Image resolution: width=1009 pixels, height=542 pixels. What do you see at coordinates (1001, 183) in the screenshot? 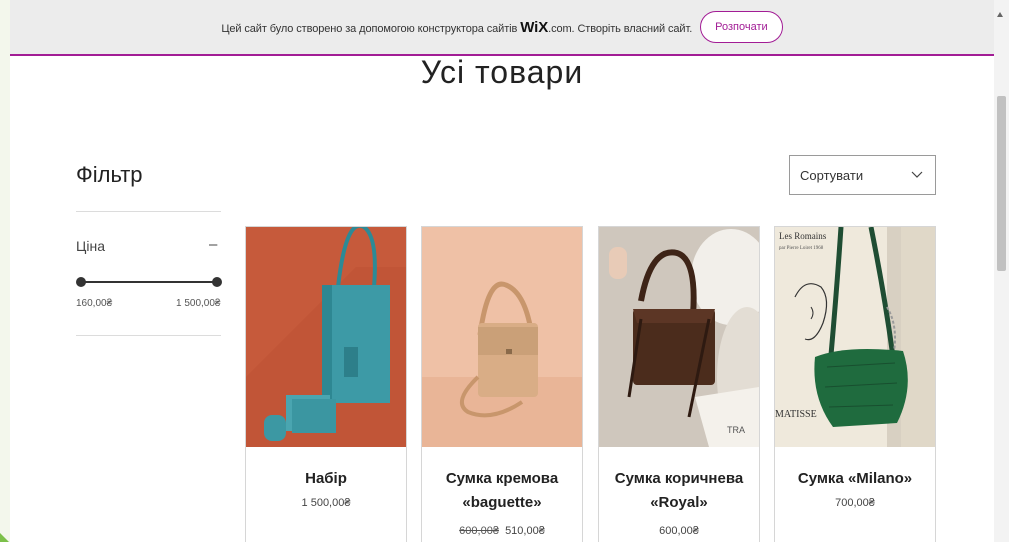
I see `scroll-thumb` at bounding box center [1001, 183].